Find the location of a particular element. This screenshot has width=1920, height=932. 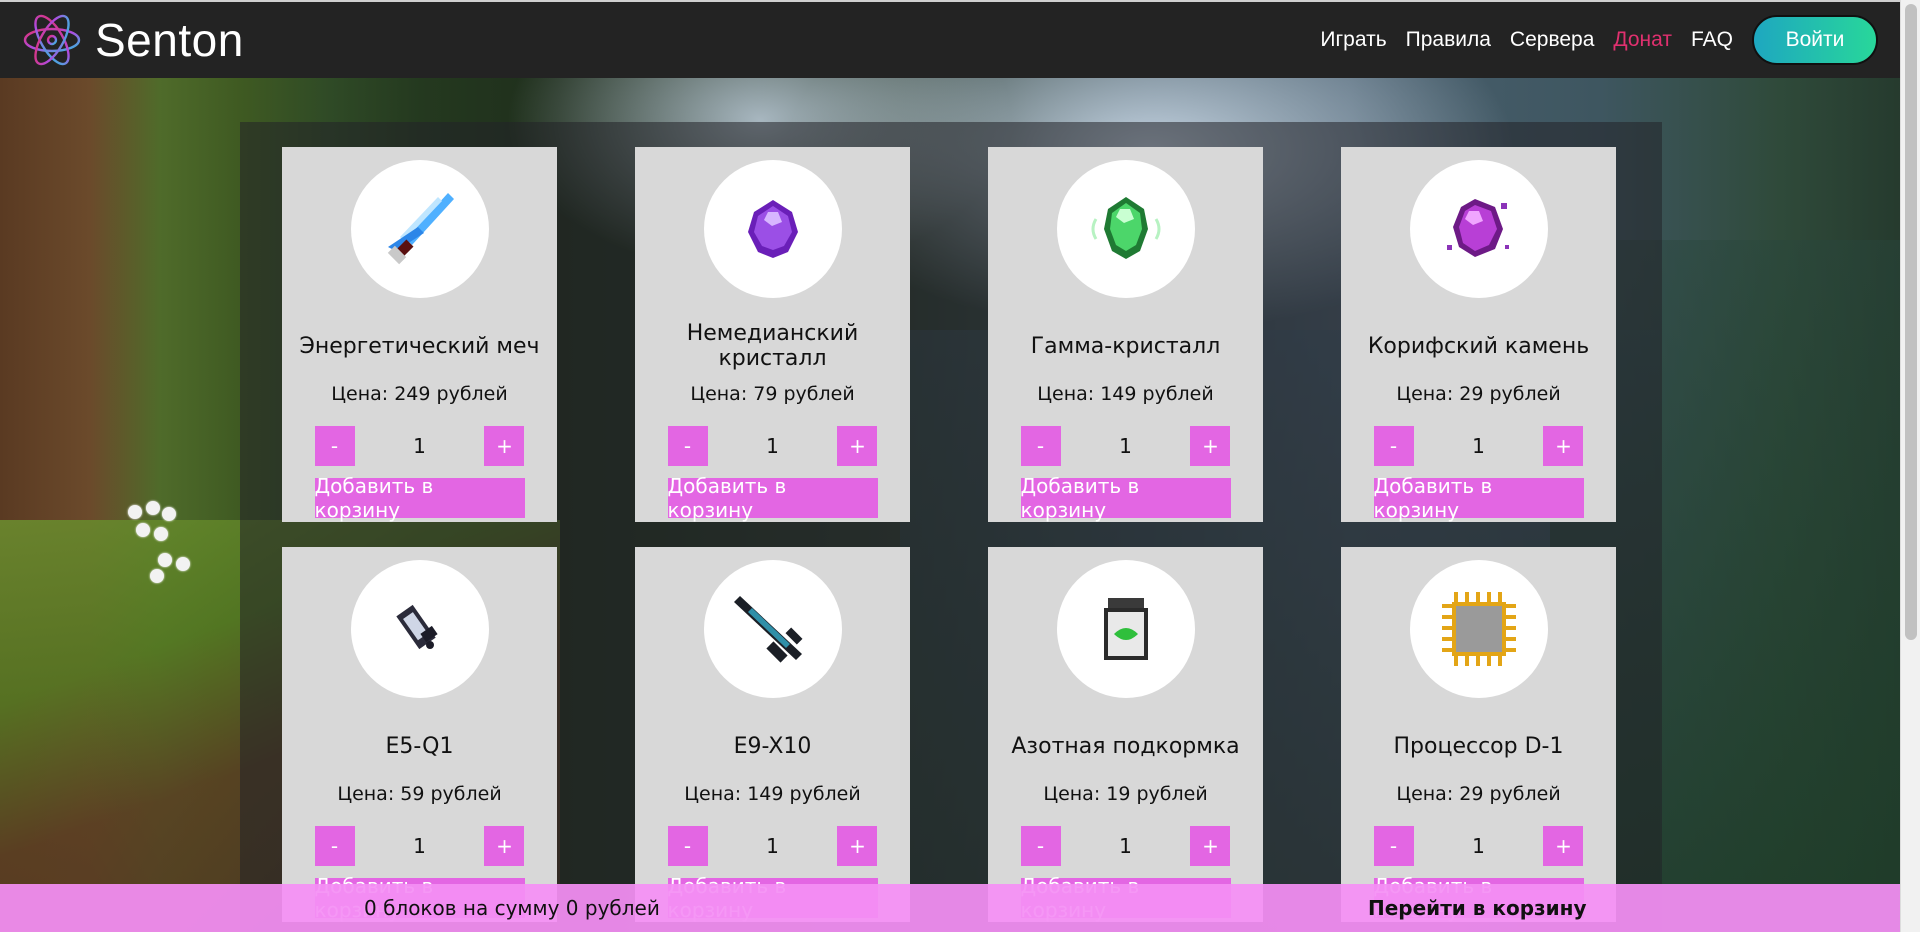

page-scrollbar is located at coordinates (1910, 466).